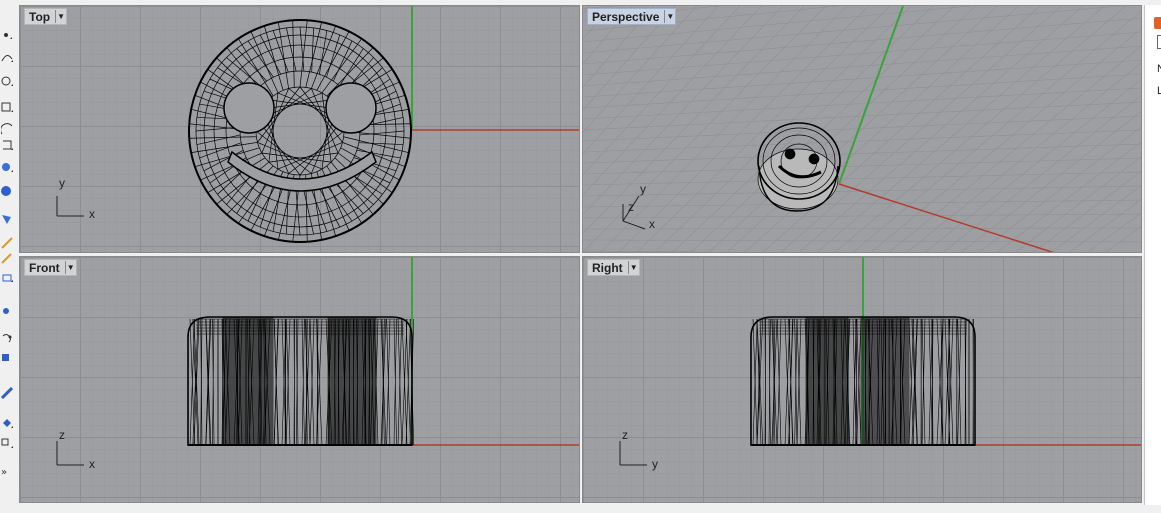  I want to click on extra-tool-icon, so click(7, 443).